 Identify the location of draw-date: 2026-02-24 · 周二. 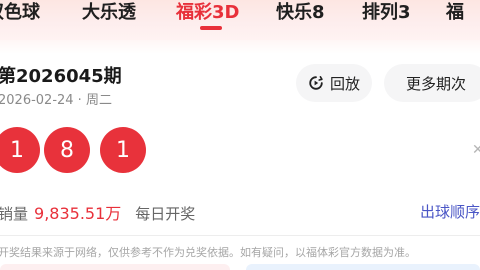
(56, 100).